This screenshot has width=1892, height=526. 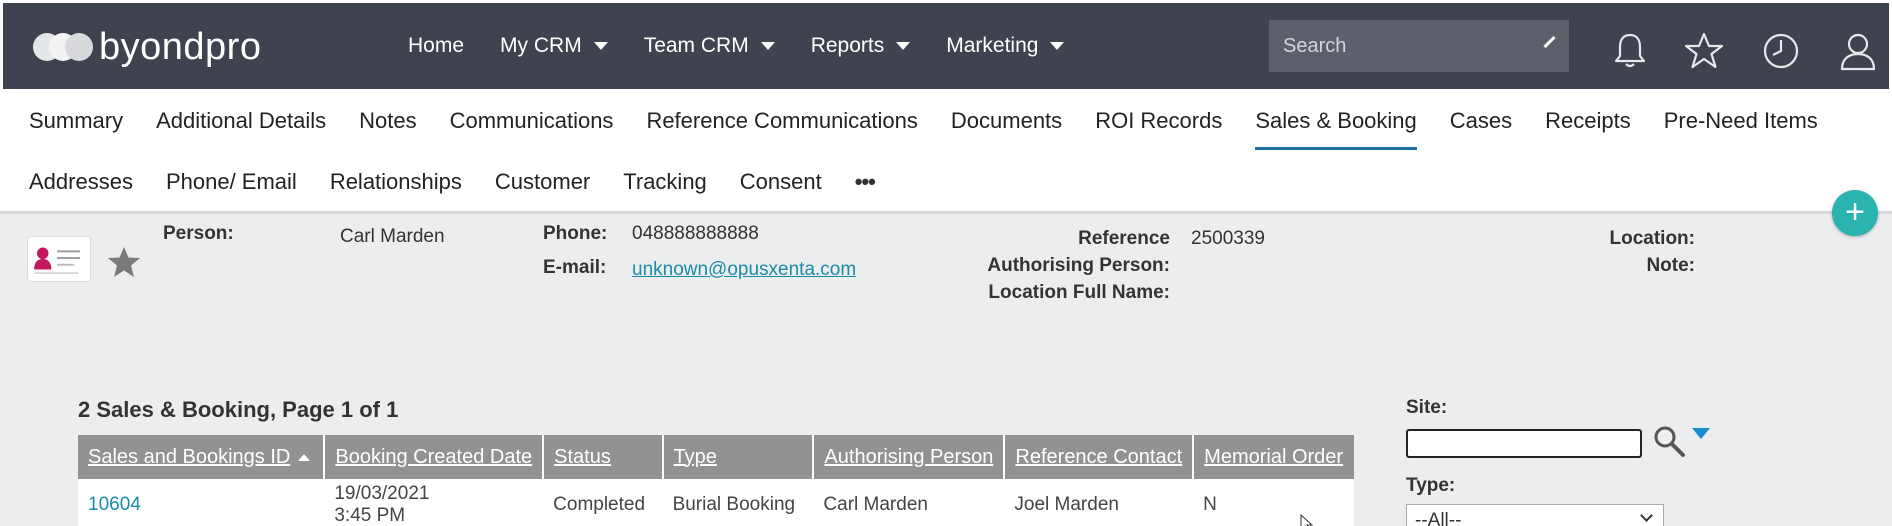 What do you see at coordinates (1535, 515) in the screenshot?
I see `type-filter-select: --All--` at bounding box center [1535, 515].